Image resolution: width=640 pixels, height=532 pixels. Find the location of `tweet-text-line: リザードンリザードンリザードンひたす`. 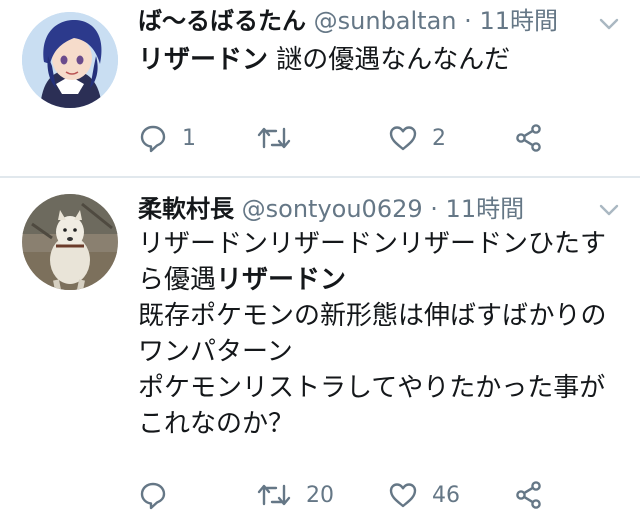

tweet-text-line: リザードンリザードンリザードンひたす is located at coordinates (380, 244).